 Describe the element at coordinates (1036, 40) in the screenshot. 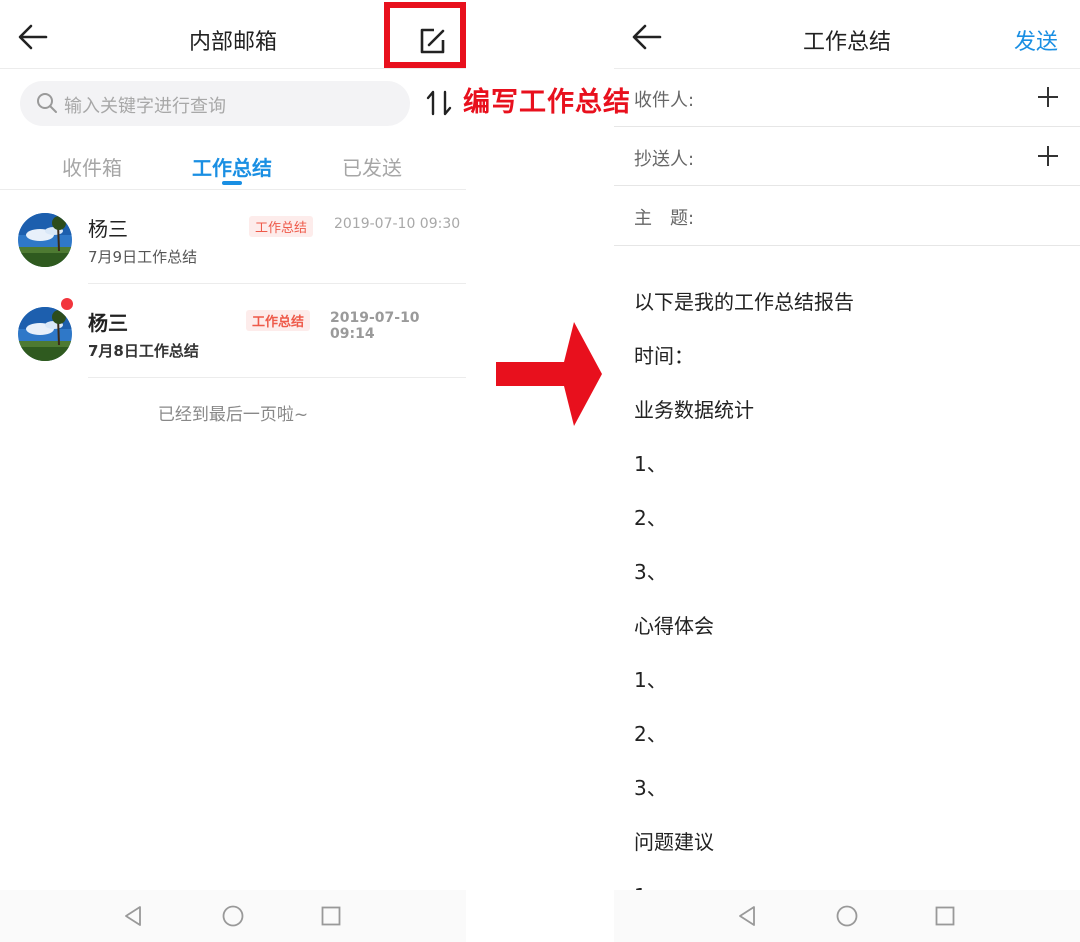

I see `send-button: 发送` at that location.